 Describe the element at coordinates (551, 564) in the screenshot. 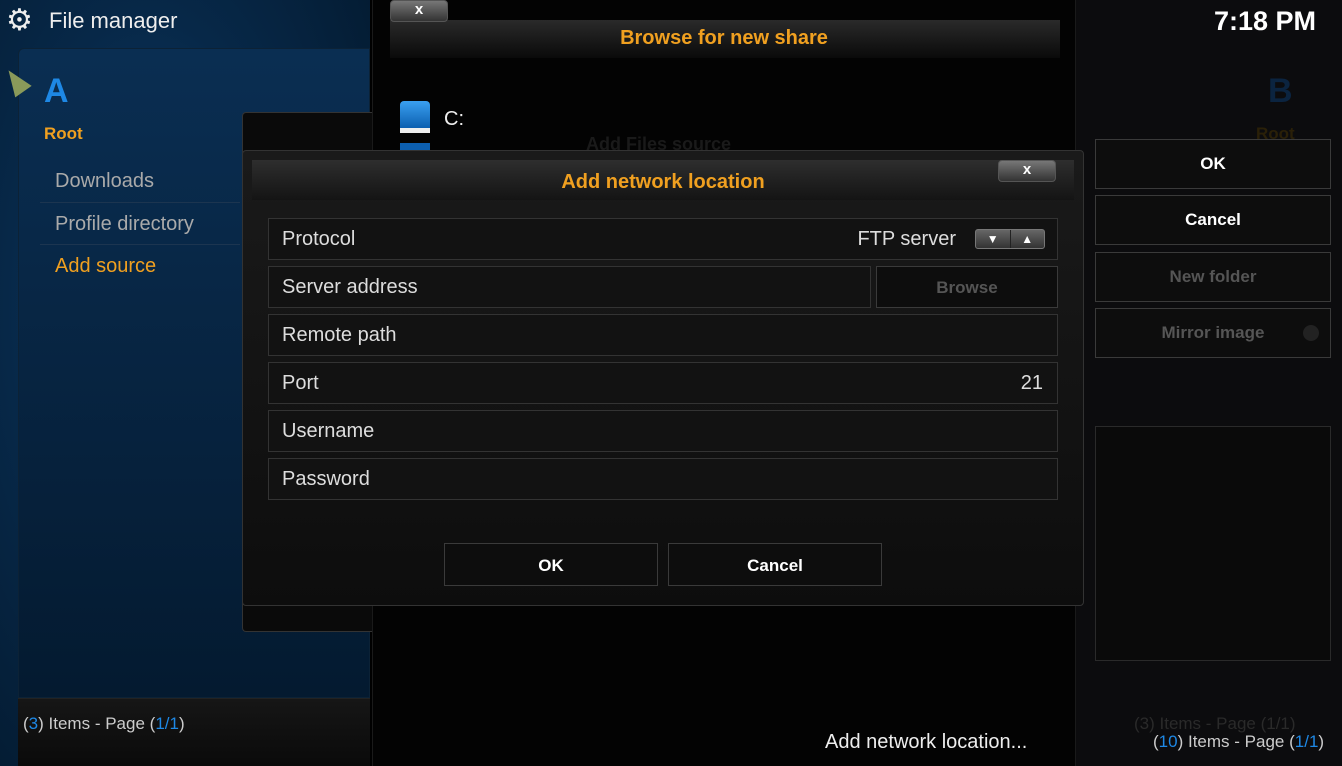

I see `dialog-ok-button: OK` at that location.